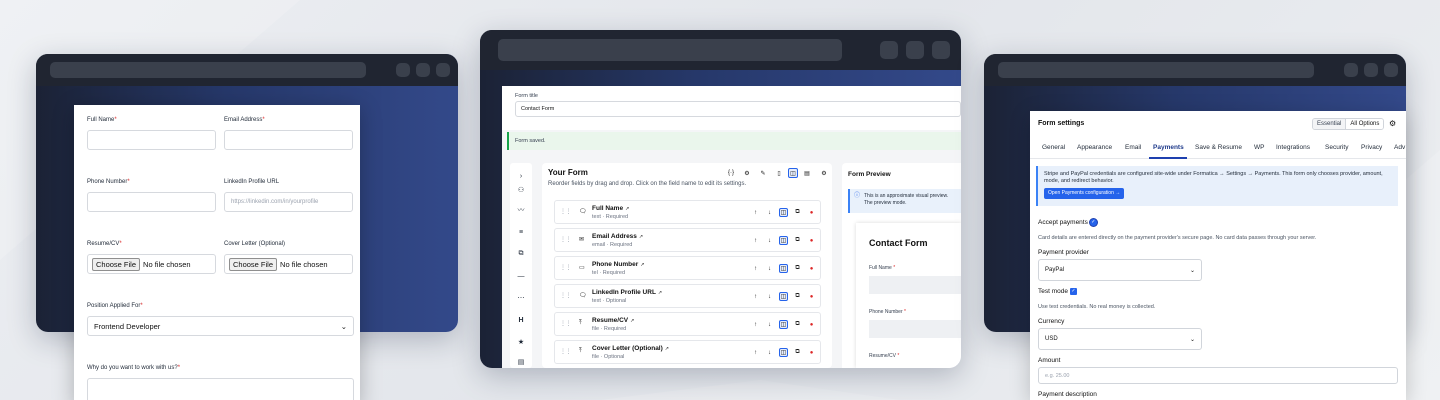  I want to click on tab-save-resume: Save & Resume, so click(1218, 147).